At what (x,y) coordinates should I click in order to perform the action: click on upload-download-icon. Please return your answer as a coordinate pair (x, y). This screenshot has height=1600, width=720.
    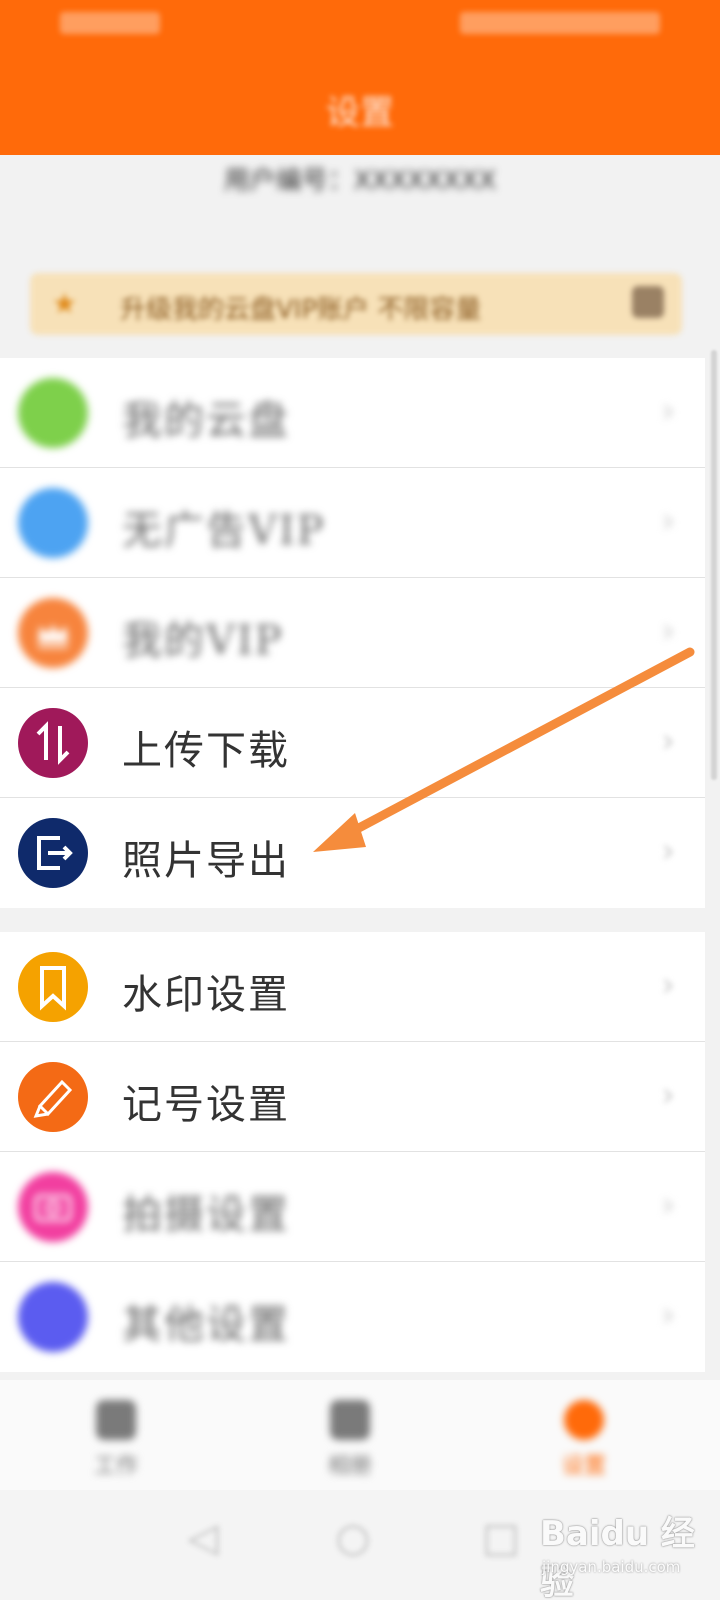
    Looking at the image, I should click on (53, 743).